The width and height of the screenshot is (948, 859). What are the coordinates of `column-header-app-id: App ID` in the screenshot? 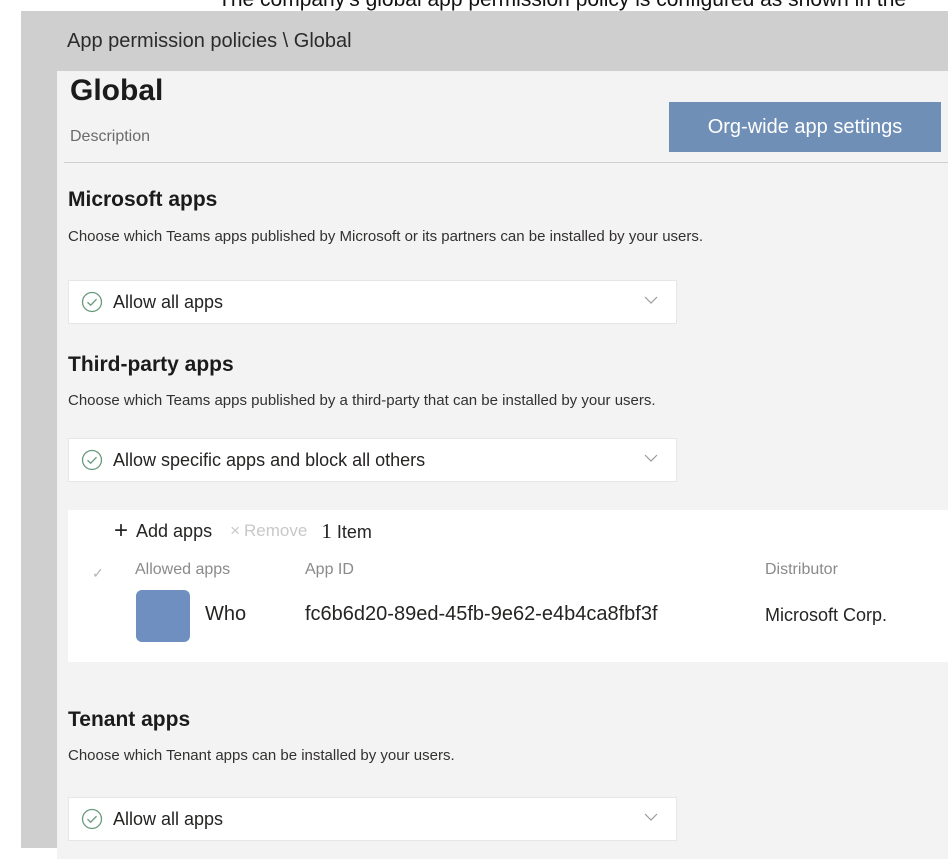 It's located at (329, 570).